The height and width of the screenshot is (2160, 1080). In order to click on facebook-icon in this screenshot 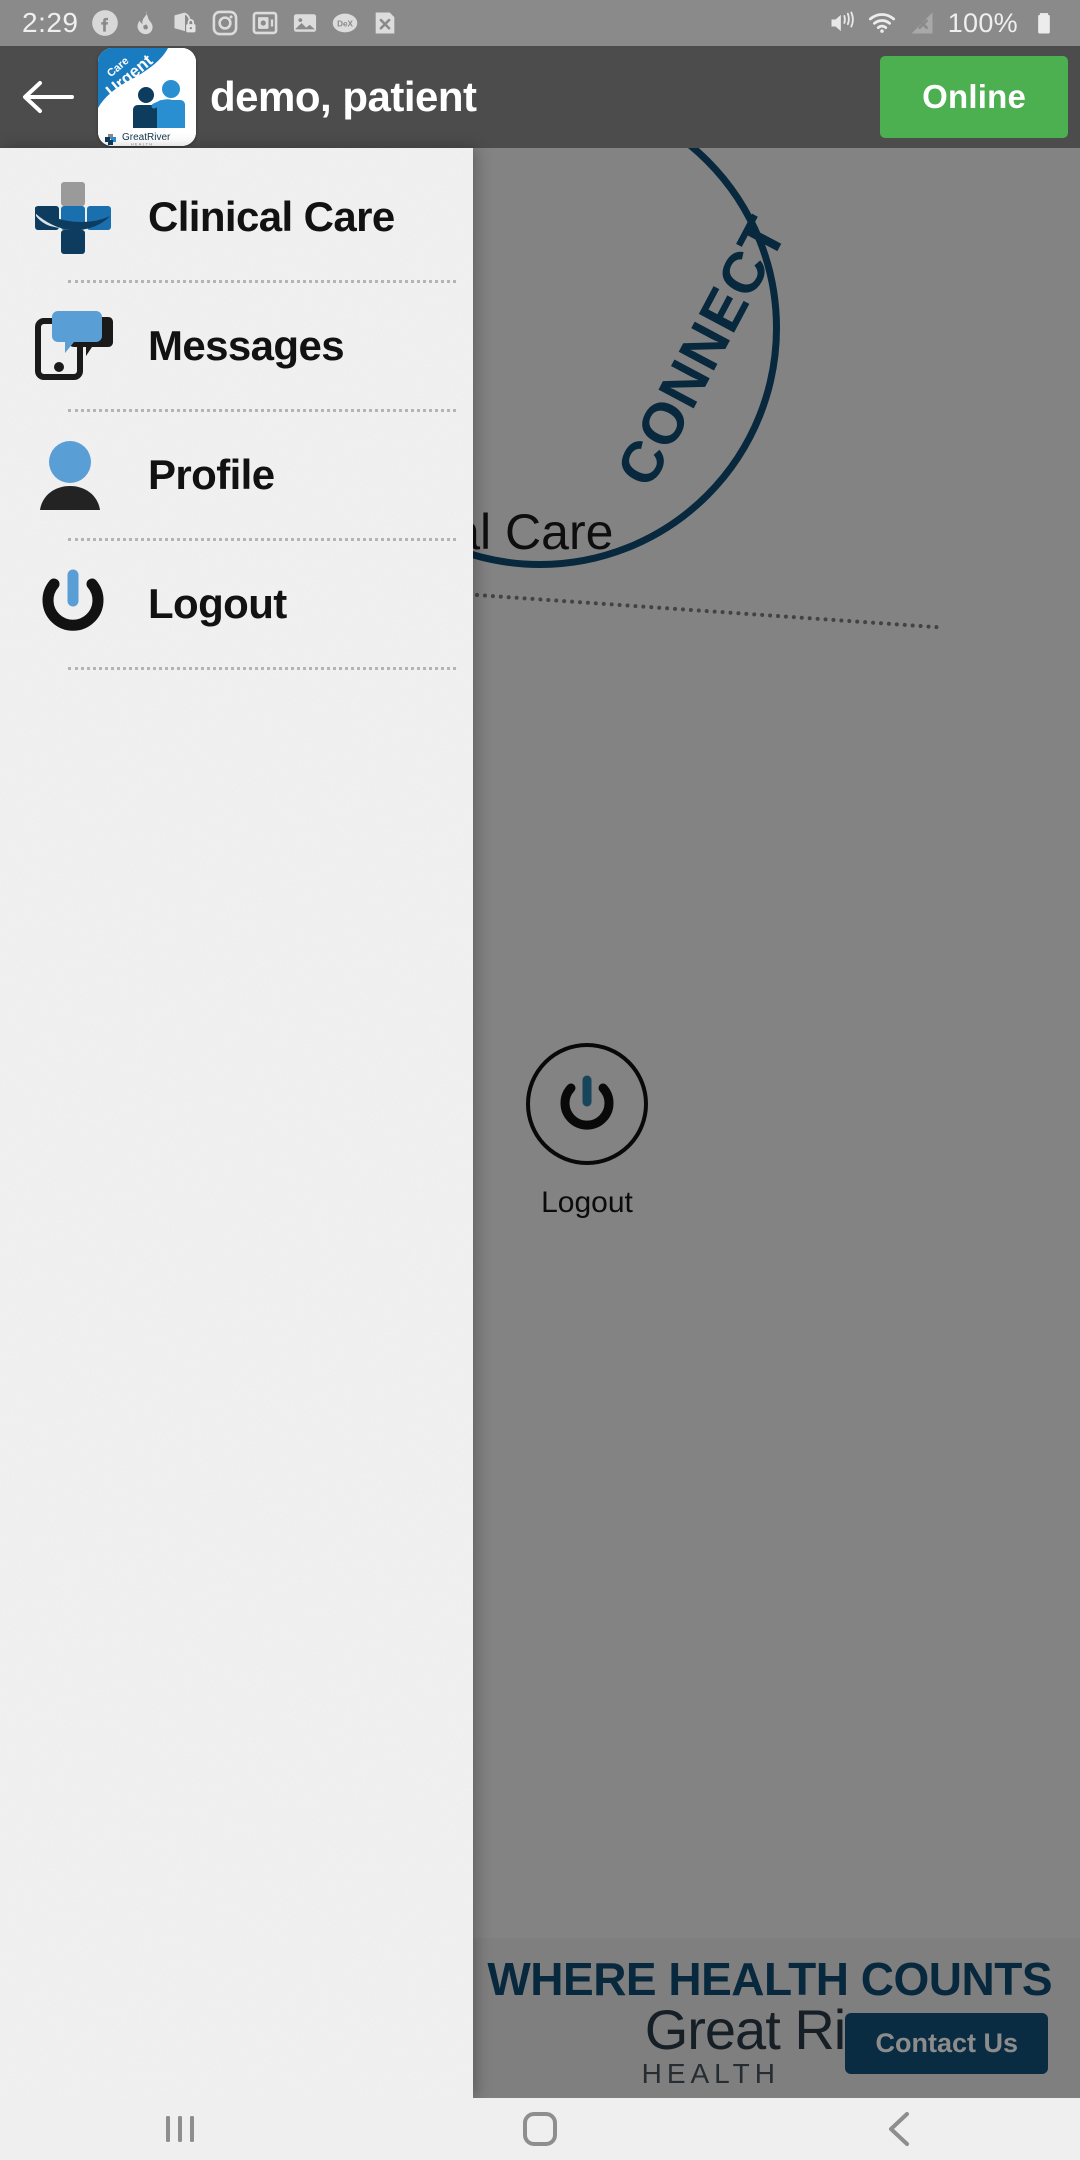, I will do `click(104, 23)`.